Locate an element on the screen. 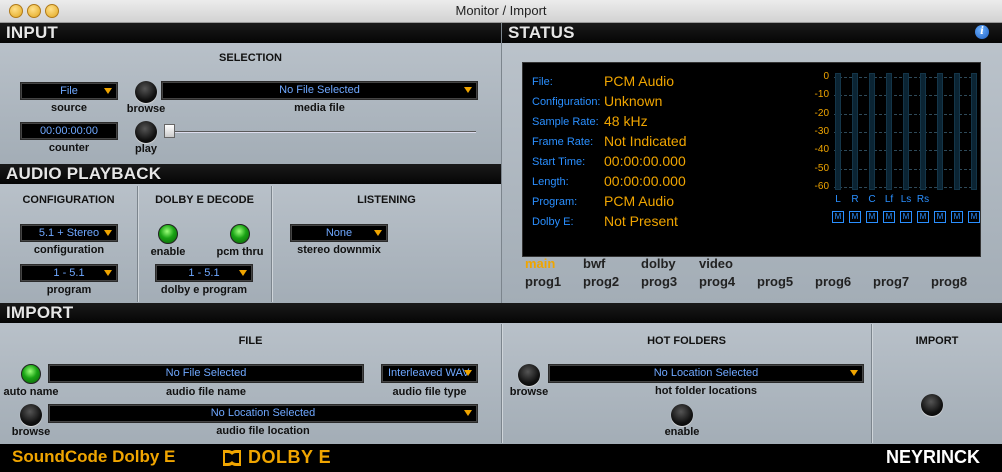 Image resolution: width=1002 pixels, height=472 pixels. configuration-dropdown: 5.1 + Stereo is located at coordinates (69, 233).